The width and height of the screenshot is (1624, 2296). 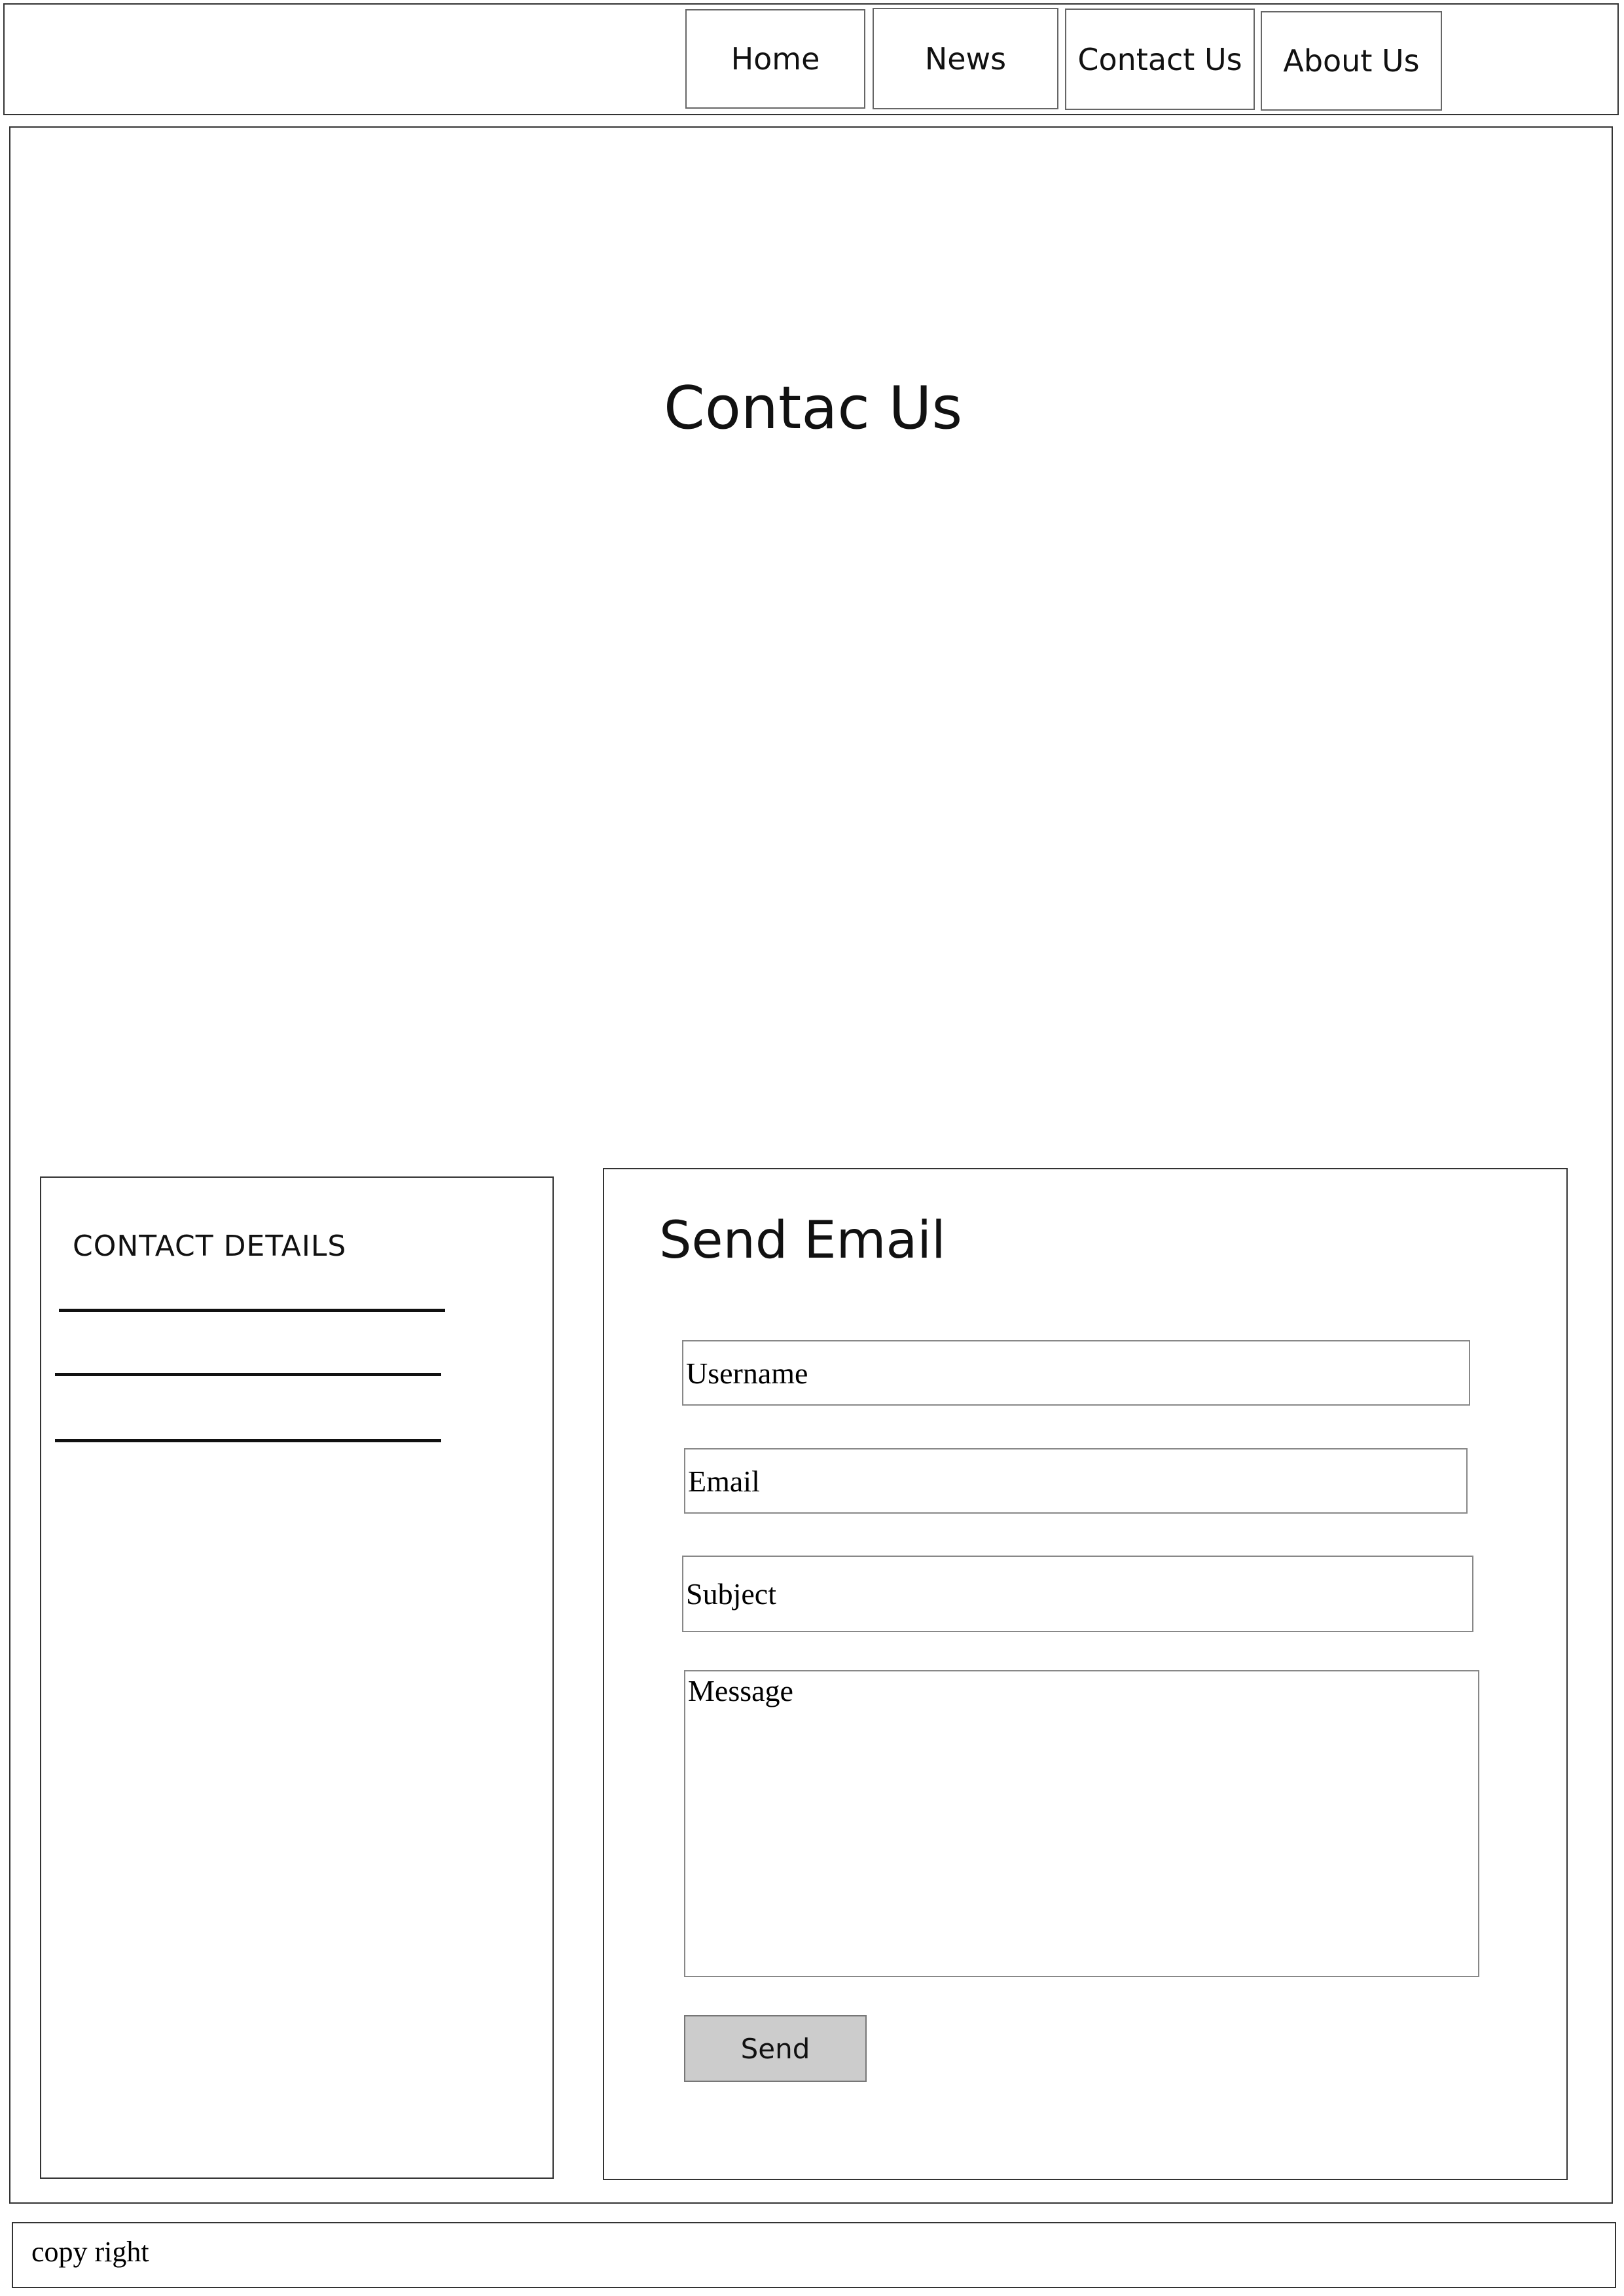 What do you see at coordinates (90, 2252) in the screenshot?
I see `copyright-text: copy right` at bounding box center [90, 2252].